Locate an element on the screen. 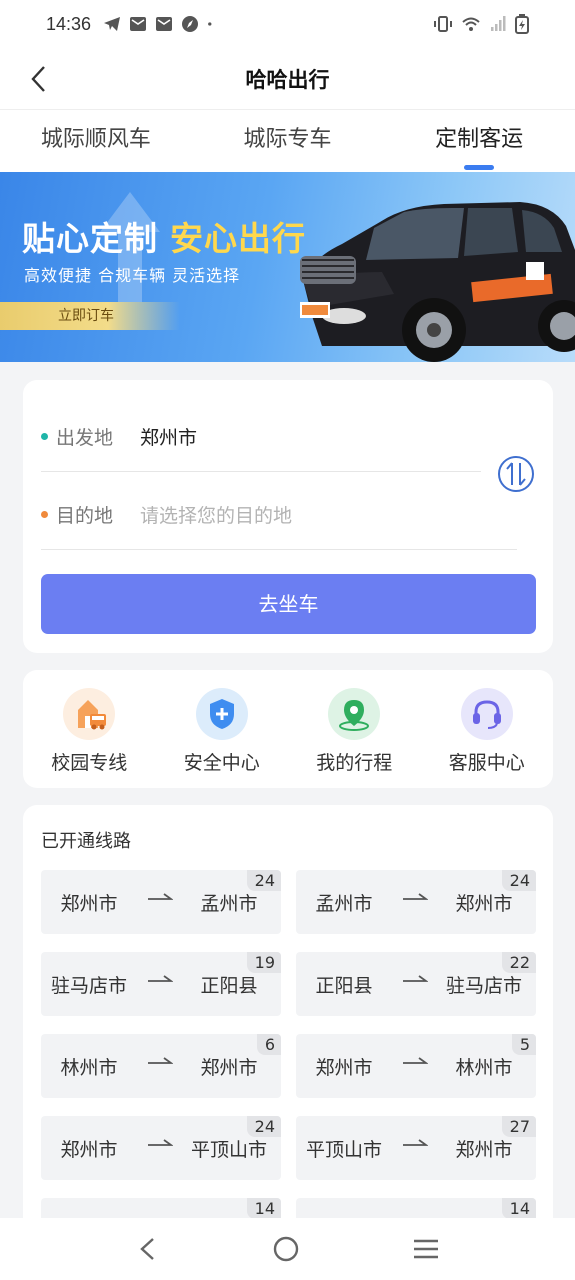 Image resolution: width=575 pixels, height=1280 pixels. menu-customer-service-label: 客服中心 is located at coordinates (486, 763).